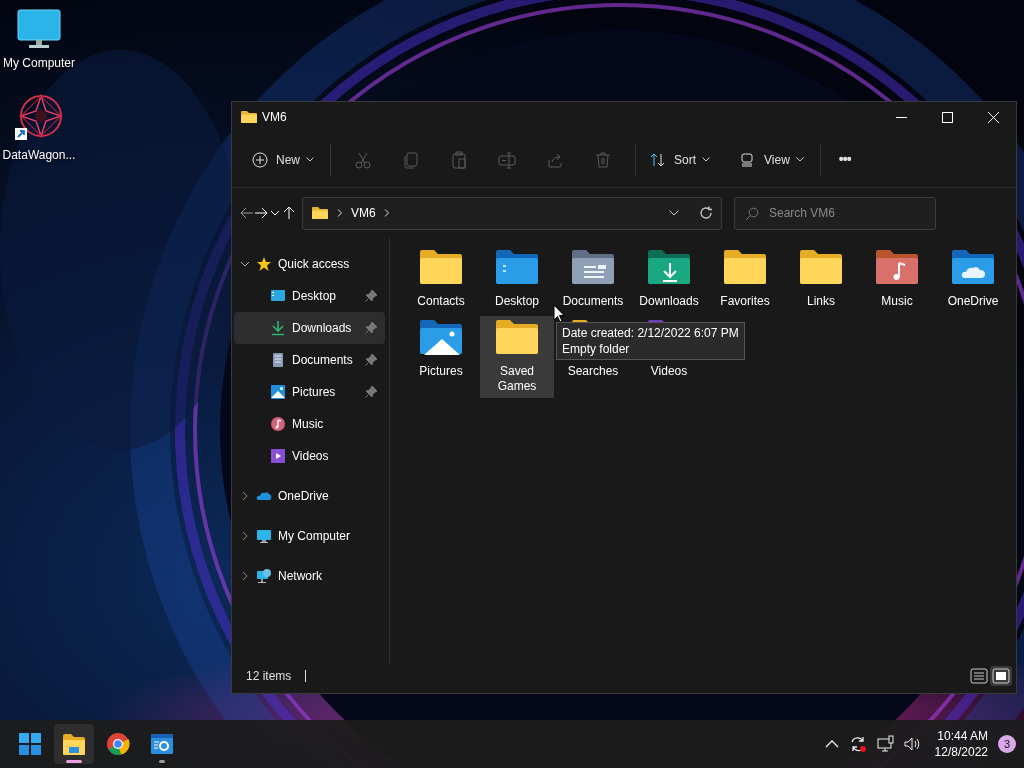 The width and height of the screenshot is (1024, 768). I want to click on windows-logo-icon, so click(30, 744).